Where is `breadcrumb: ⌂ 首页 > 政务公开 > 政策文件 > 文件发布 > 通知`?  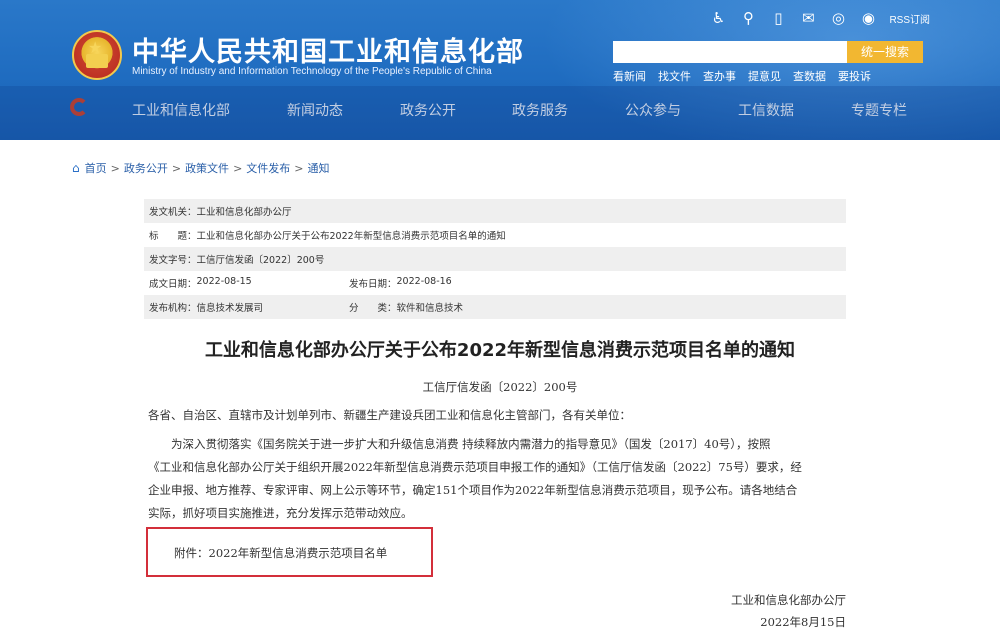 breadcrumb: ⌂ 首页 > 政务公开 > 政策文件 > 文件发布 > 通知 is located at coordinates (201, 168).